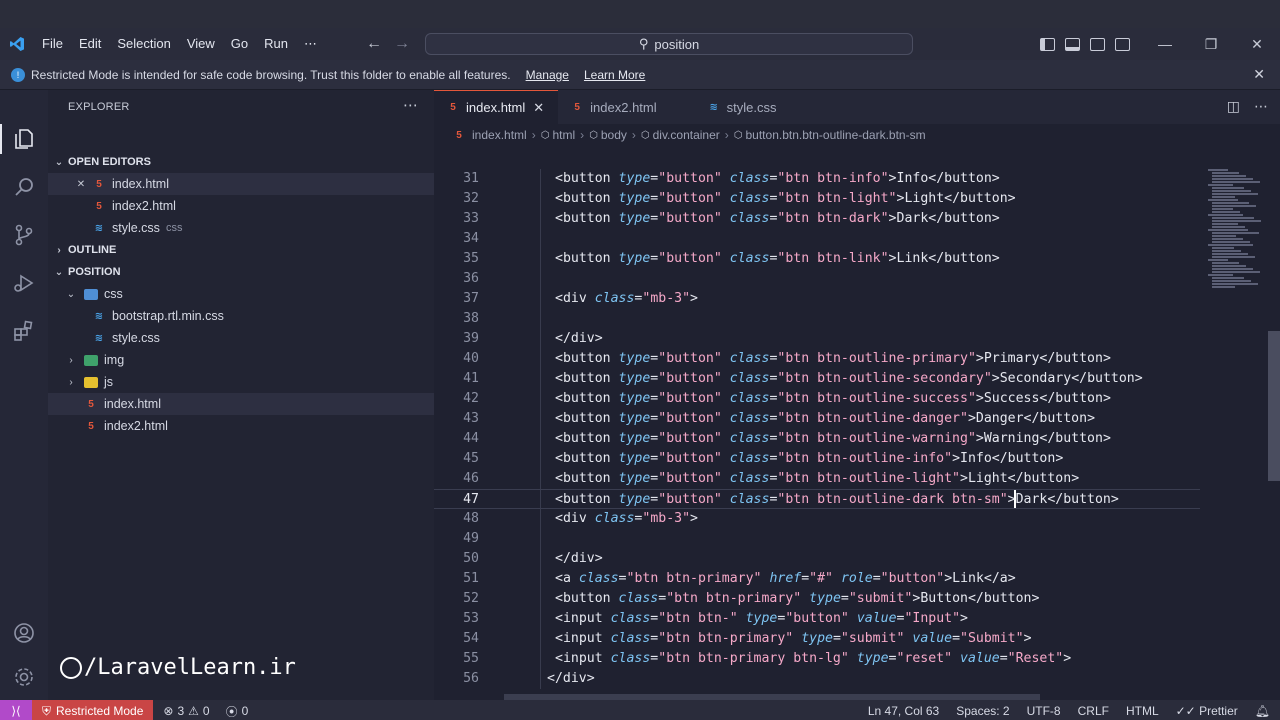 This screenshot has width=1280, height=720. What do you see at coordinates (1211, 44) in the screenshot?
I see `restore-icon: ❐` at bounding box center [1211, 44].